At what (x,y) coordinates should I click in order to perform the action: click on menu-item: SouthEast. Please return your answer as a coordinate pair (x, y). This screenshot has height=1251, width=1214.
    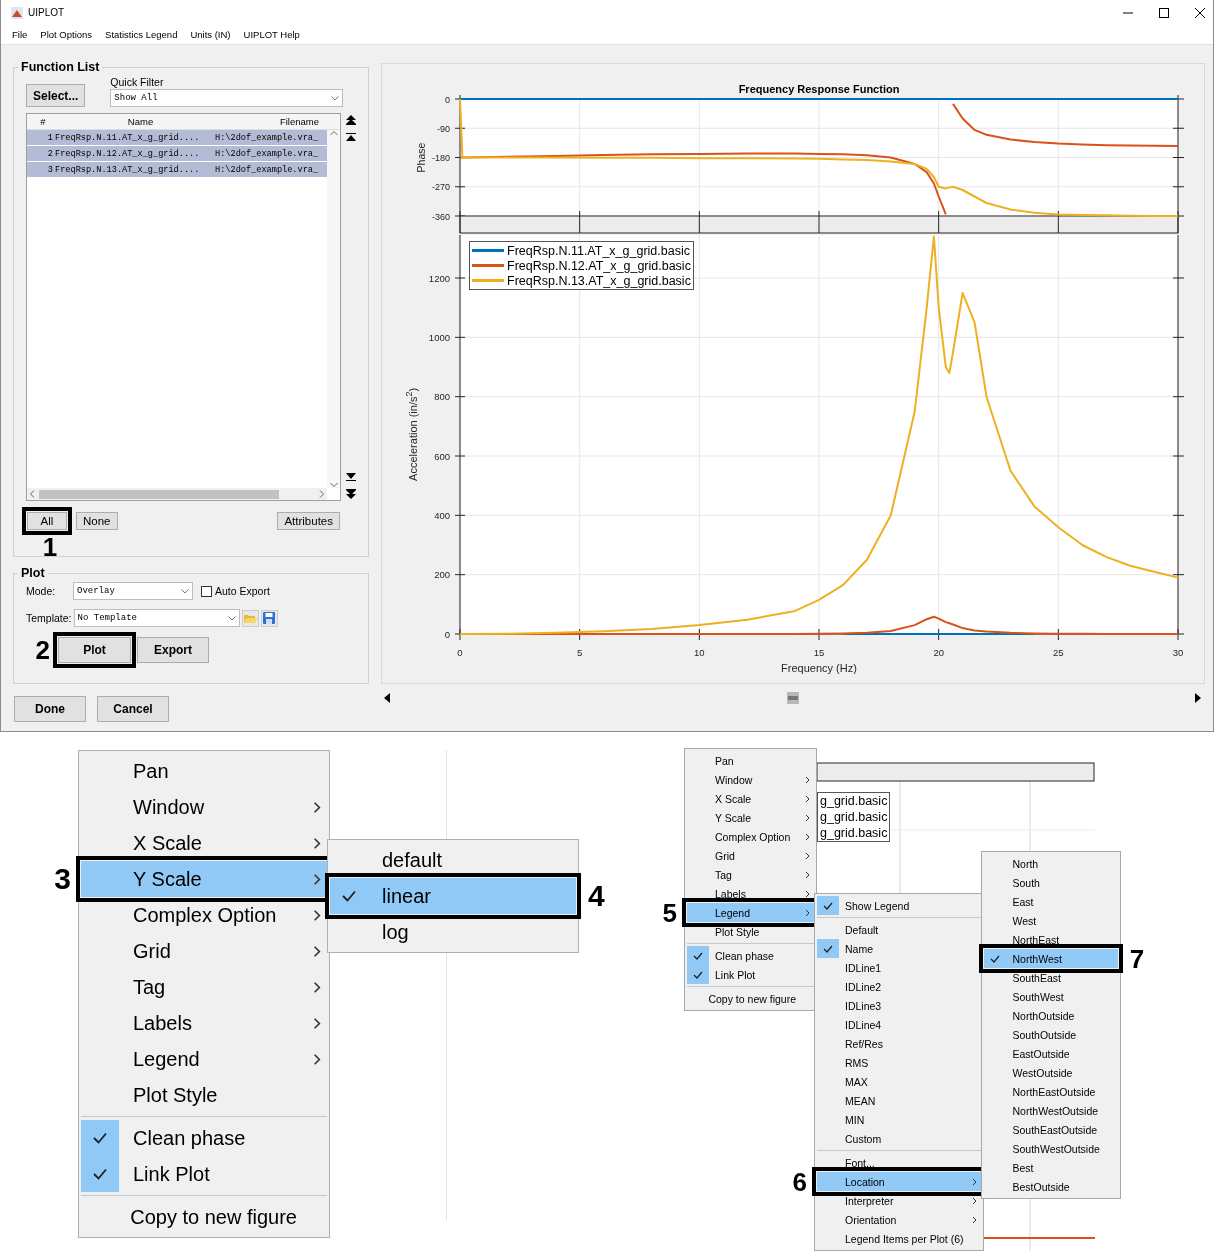
    Looking at the image, I should click on (1051, 977).